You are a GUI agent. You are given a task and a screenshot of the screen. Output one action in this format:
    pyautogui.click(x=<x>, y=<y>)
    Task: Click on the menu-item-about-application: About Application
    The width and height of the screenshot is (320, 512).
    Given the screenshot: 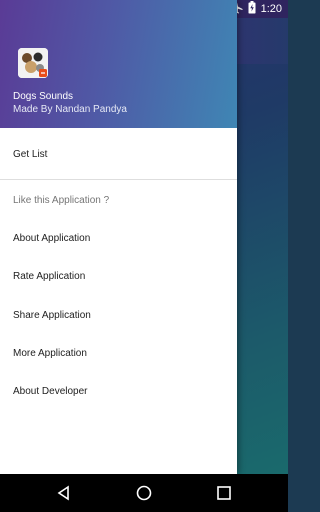 What is the action you would take?
    pyautogui.click(x=51, y=238)
    